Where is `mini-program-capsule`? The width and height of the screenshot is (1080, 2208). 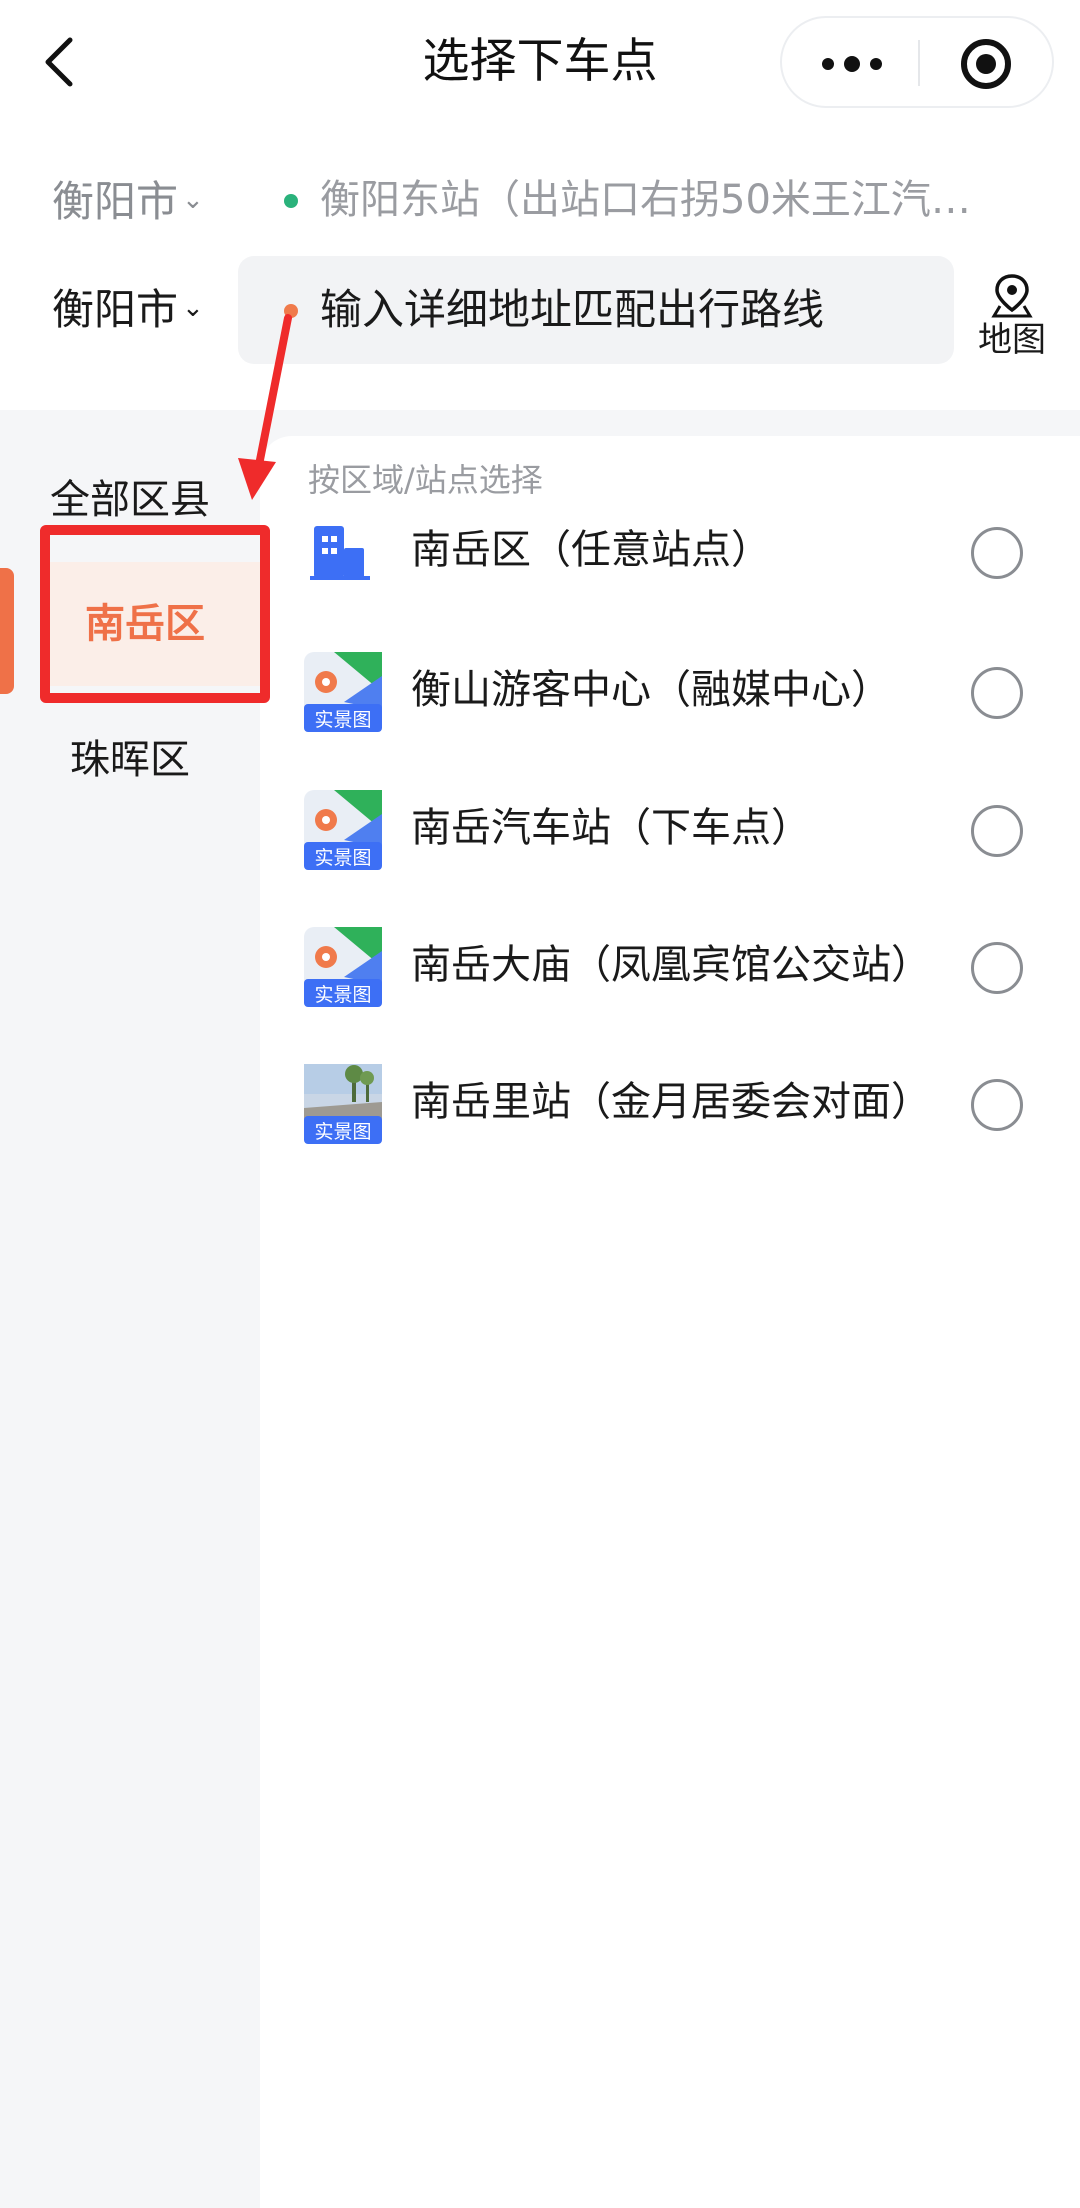
mini-program-capsule is located at coordinates (917, 62).